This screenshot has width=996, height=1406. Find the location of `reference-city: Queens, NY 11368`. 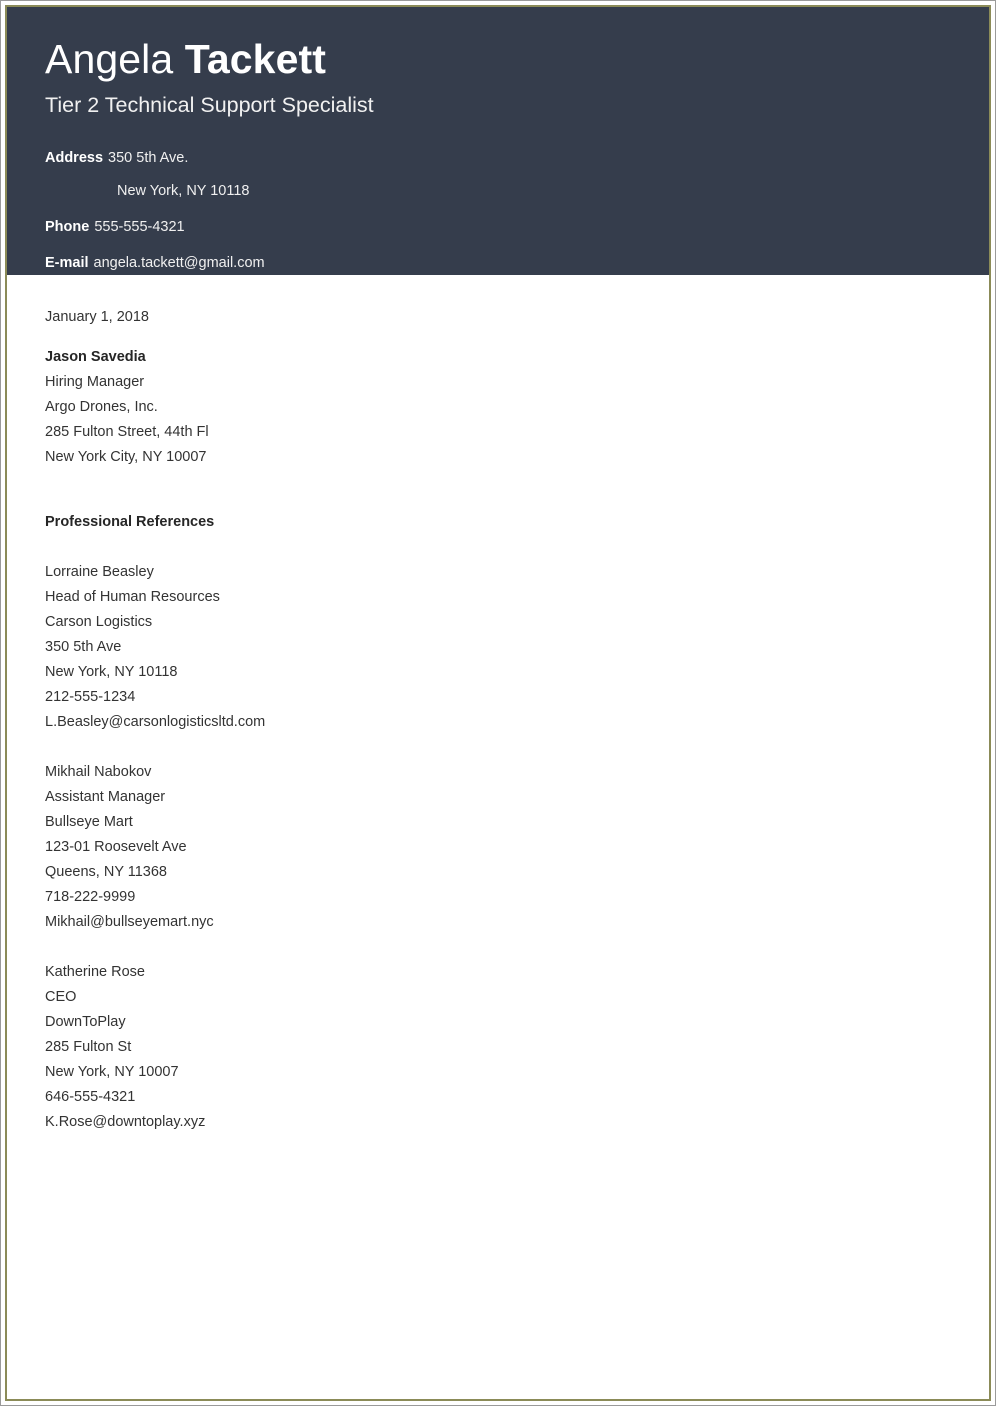

reference-city: Queens, NY 11368 is located at coordinates (106, 872).